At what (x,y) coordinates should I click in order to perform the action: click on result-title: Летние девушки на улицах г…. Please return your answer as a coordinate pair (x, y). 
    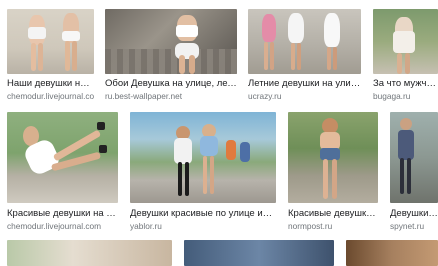
    Looking at the image, I should click on (304, 84).